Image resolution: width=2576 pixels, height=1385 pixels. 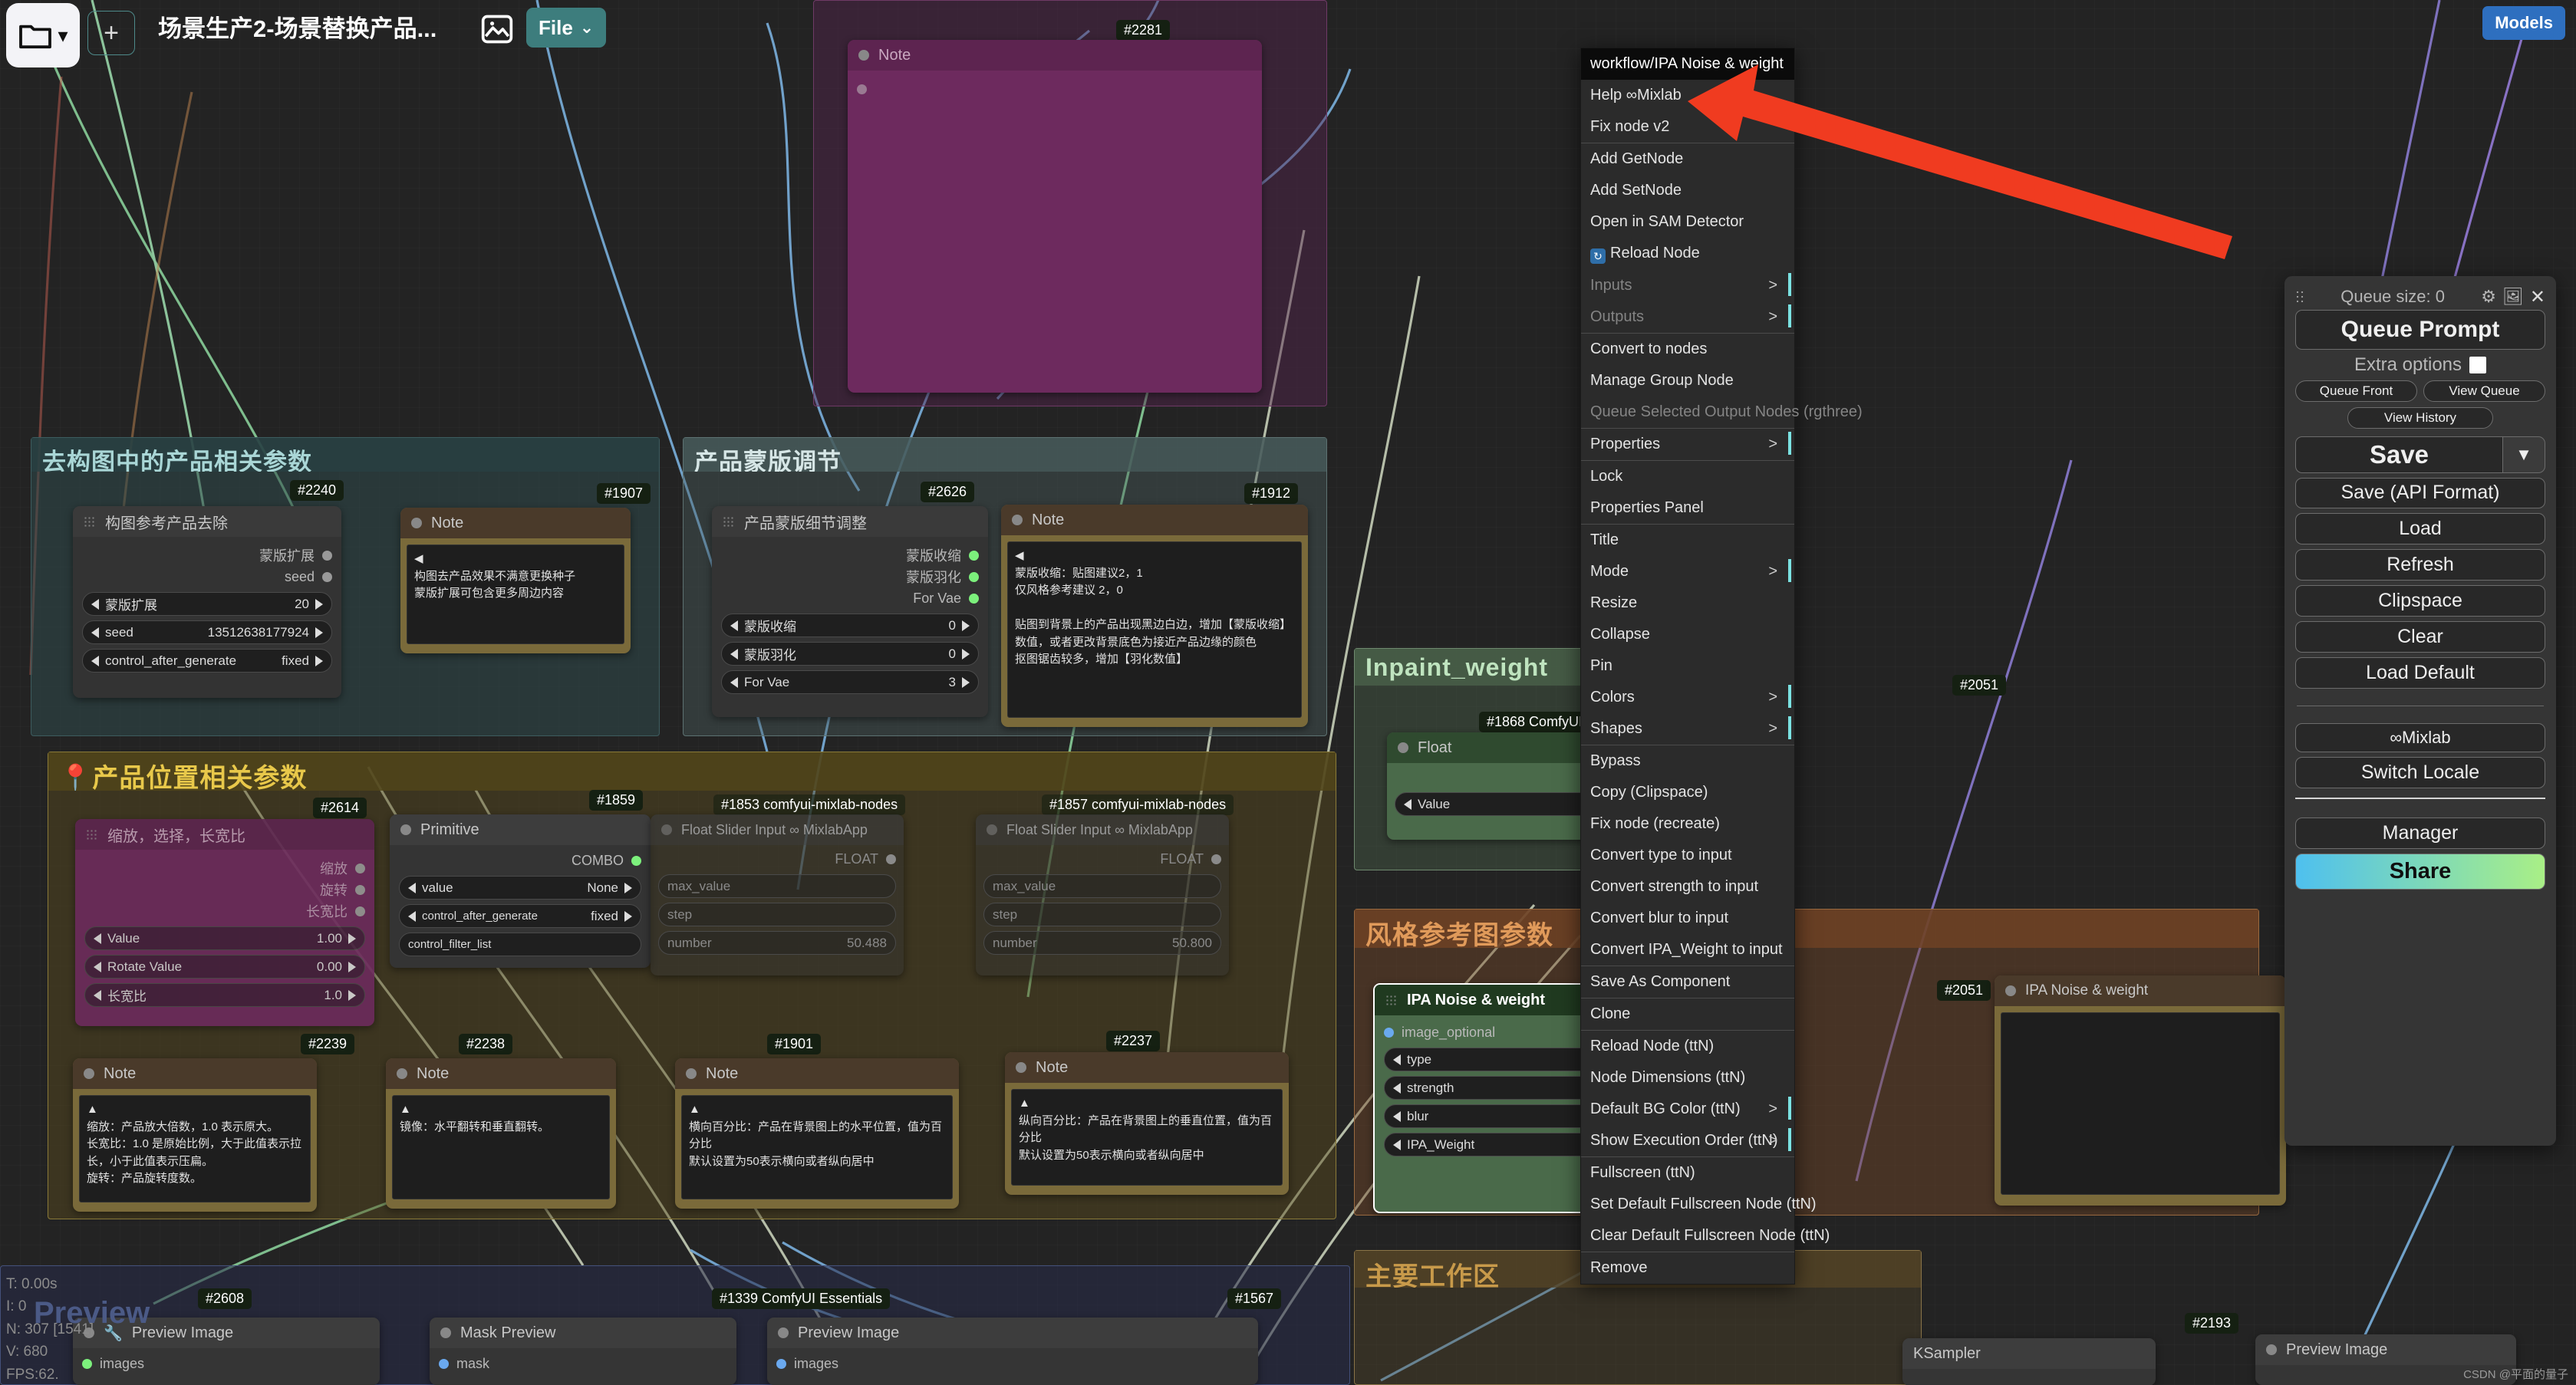 I want to click on close-icon: ✕, so click(x=2537, y=297).